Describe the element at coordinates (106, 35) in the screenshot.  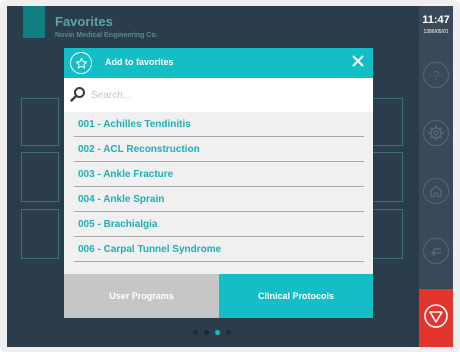
I see `page-subtitle: Novin Medical Engineering Co.` at that location.